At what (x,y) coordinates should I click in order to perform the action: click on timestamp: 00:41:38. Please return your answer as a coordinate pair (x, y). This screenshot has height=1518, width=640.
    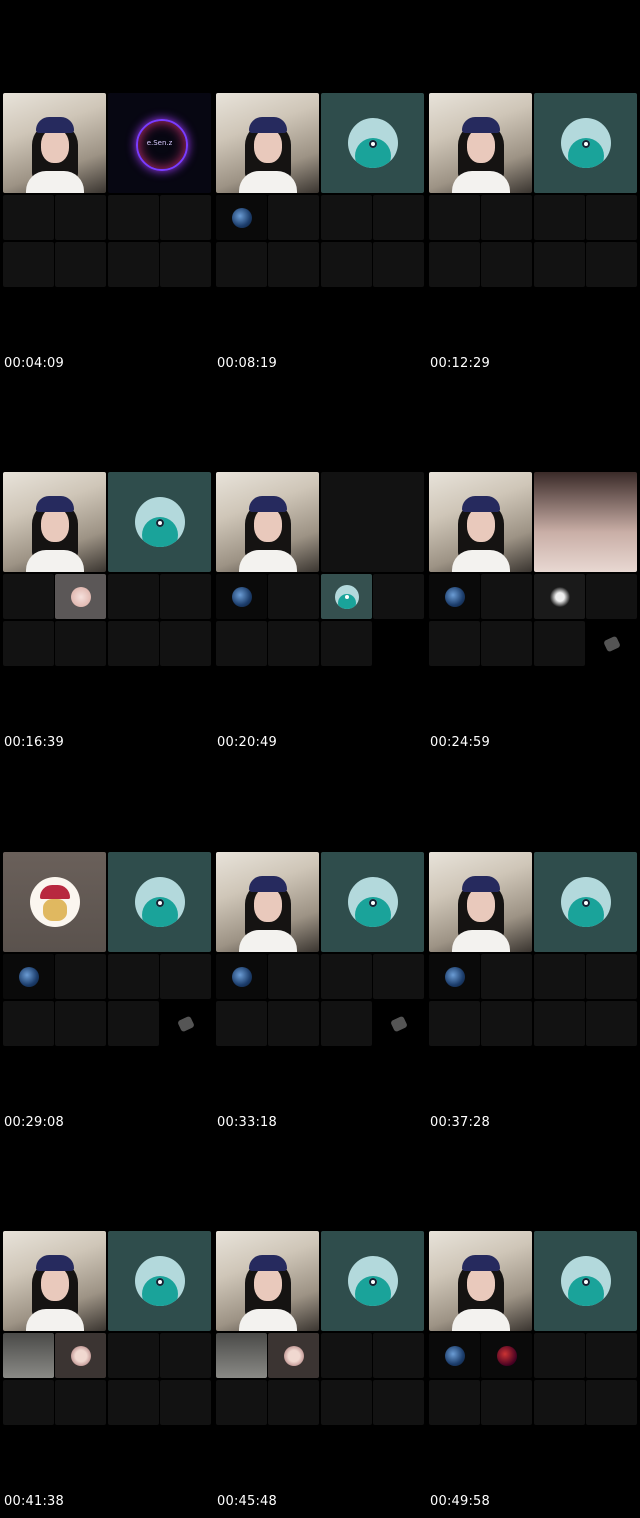
    Looking at the image, I should click on (34, 1501).